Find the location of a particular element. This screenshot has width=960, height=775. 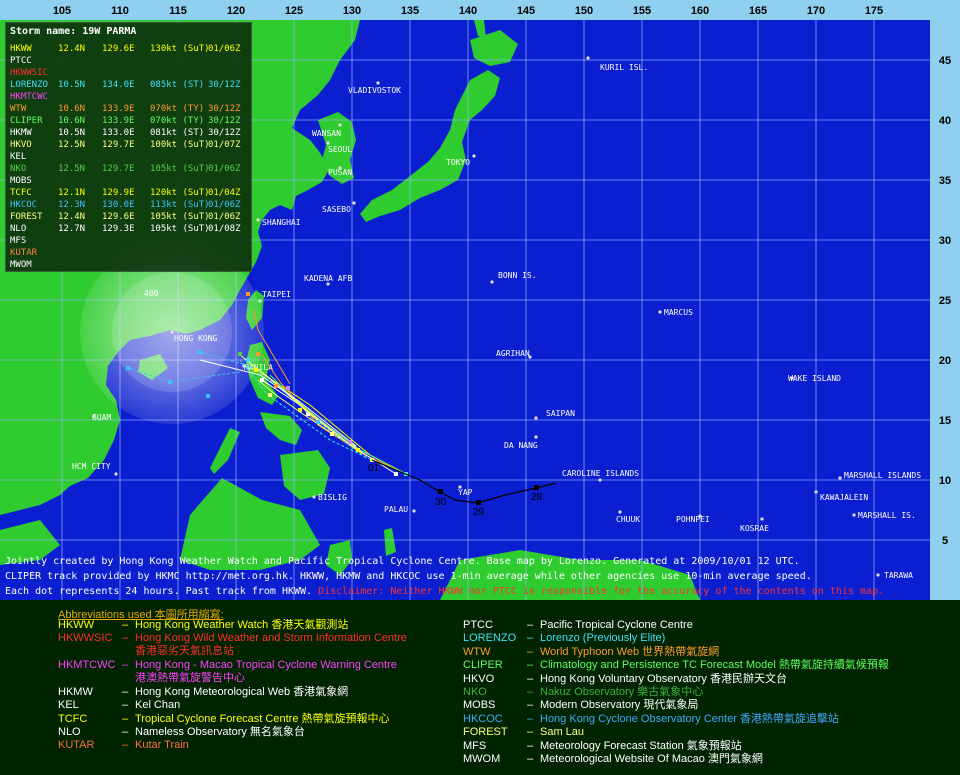

place-label: SASEBO is located at coordinates (336, 209).